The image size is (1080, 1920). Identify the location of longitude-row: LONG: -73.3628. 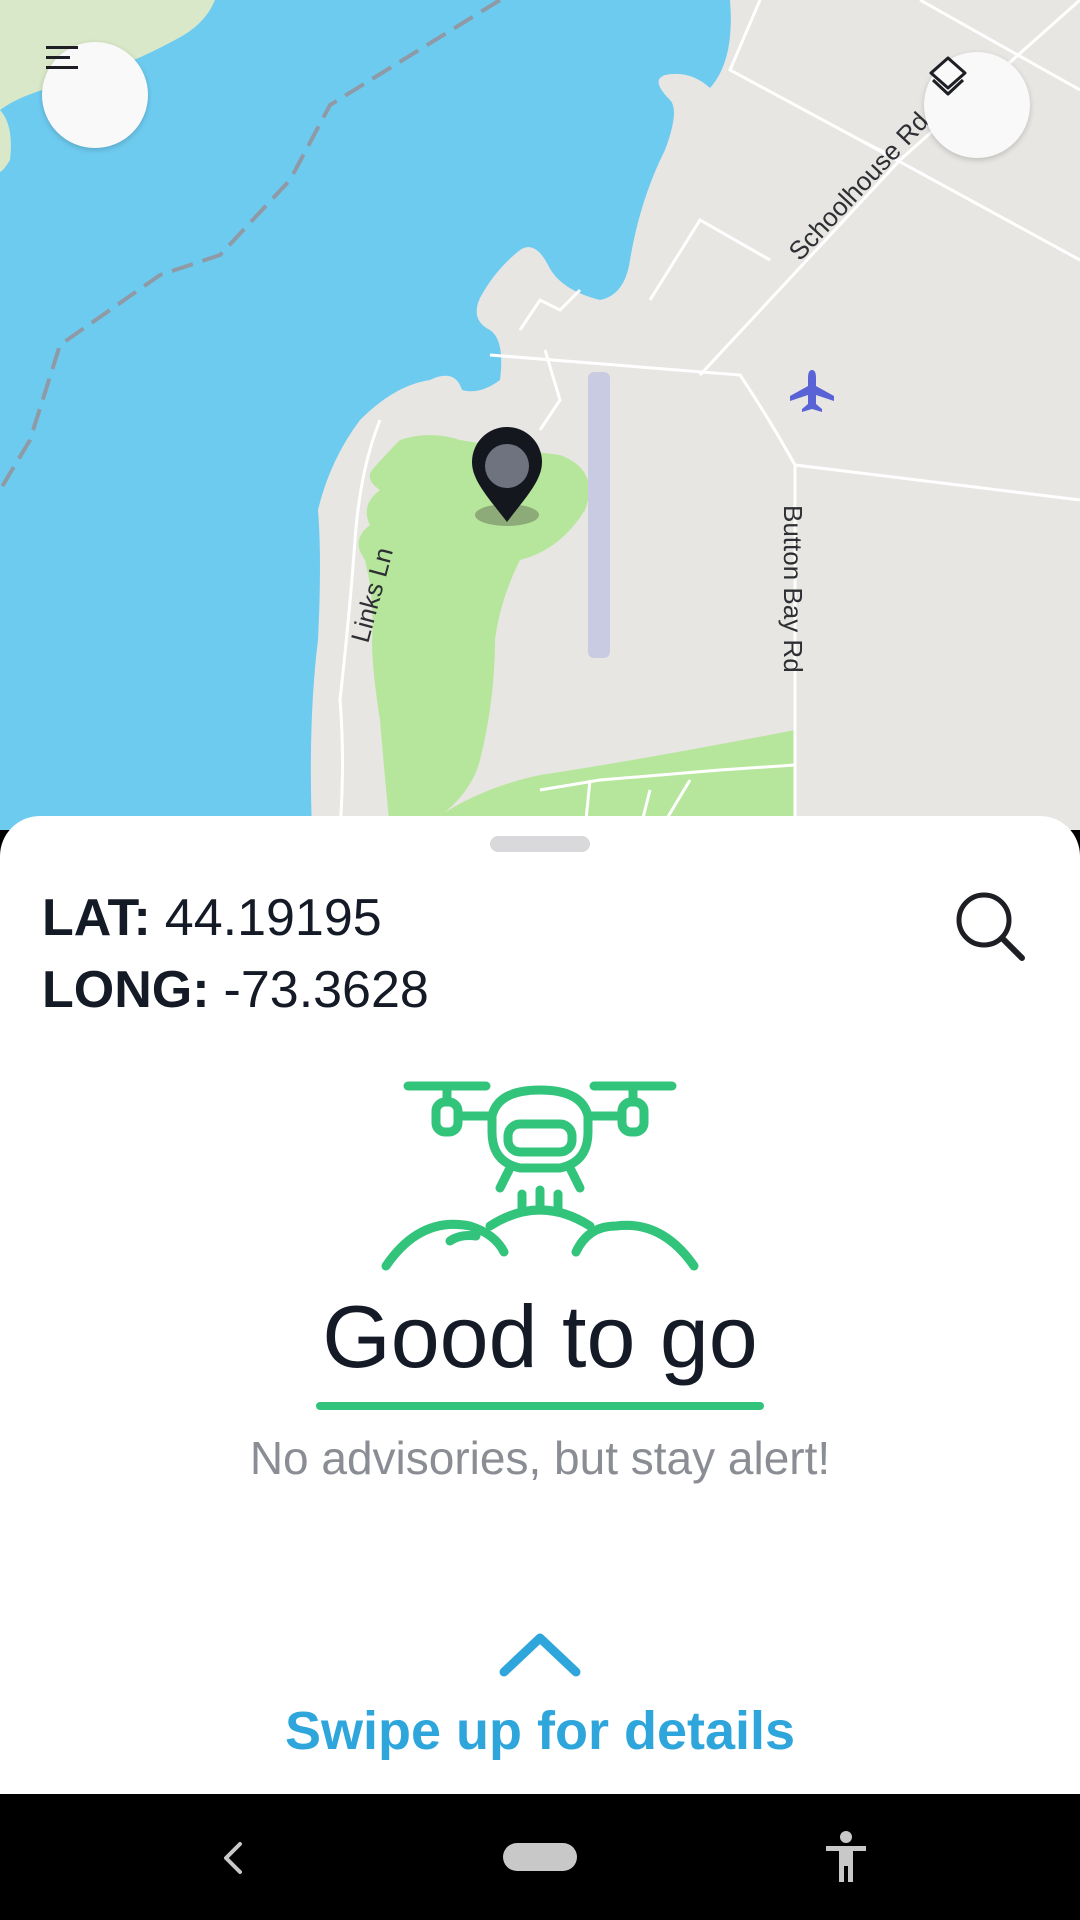
(235, 990).